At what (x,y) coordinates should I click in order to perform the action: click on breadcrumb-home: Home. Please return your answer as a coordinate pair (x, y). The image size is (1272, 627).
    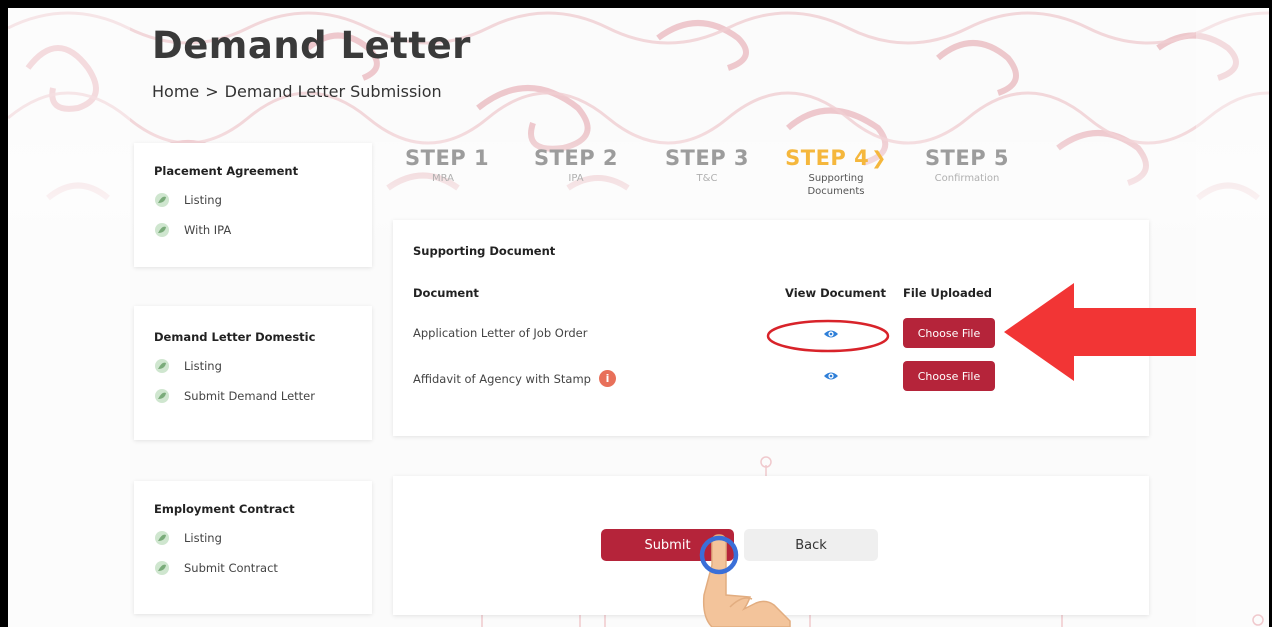
    Looking at the image, I should click on (175, 91).